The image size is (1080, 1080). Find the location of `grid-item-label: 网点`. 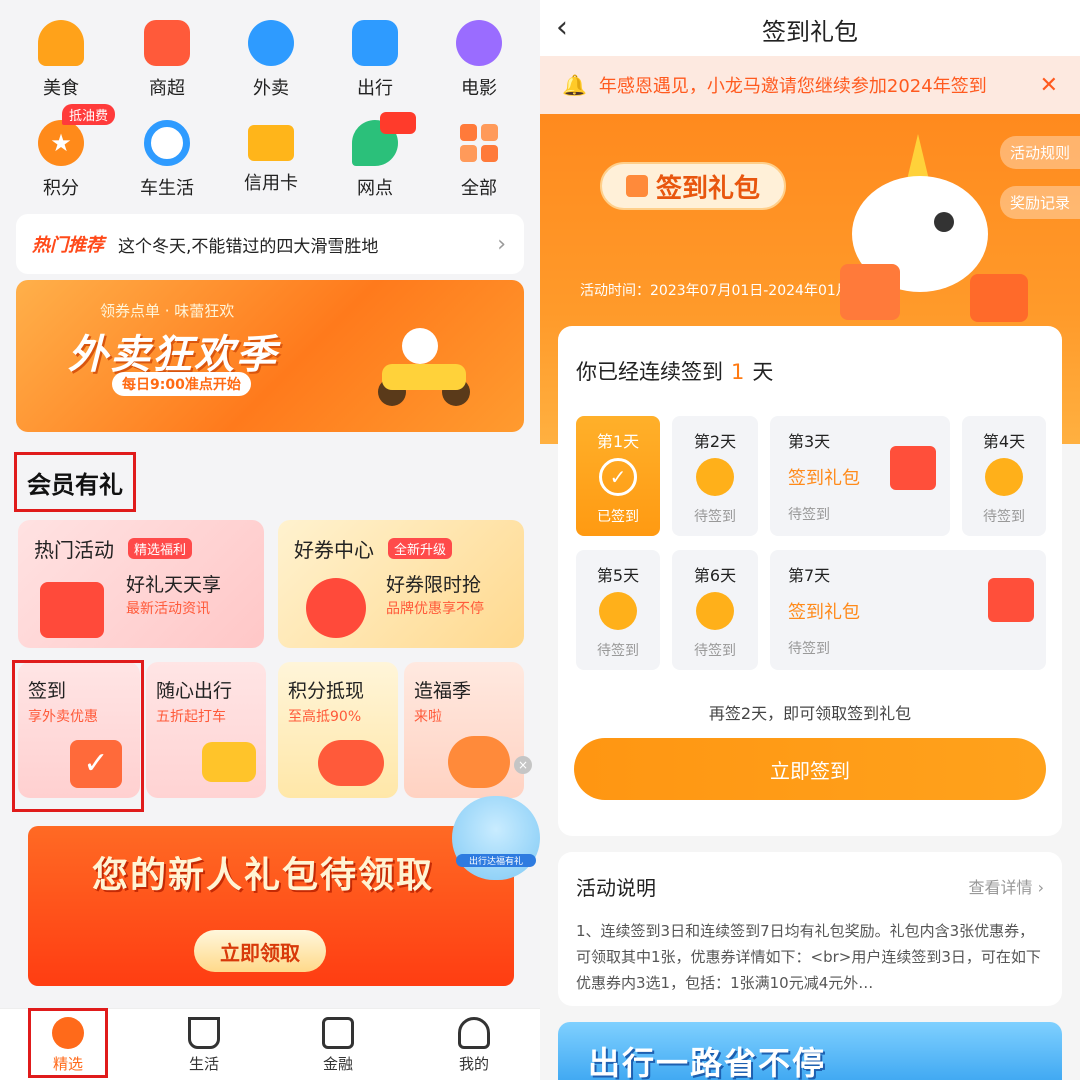

grid-item-label: 网点 is located at coordinates (375, 188).